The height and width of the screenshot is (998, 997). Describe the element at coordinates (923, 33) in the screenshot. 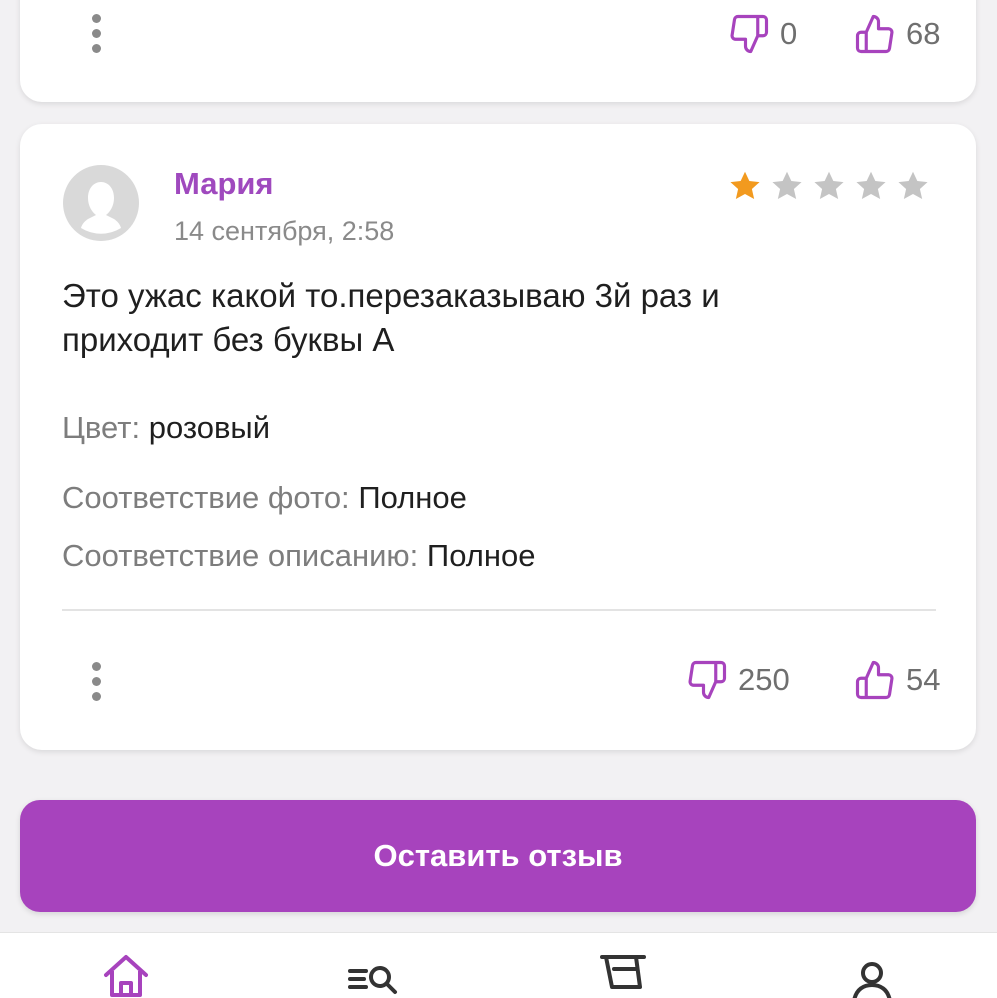

I see `like-count: 68` at that location.